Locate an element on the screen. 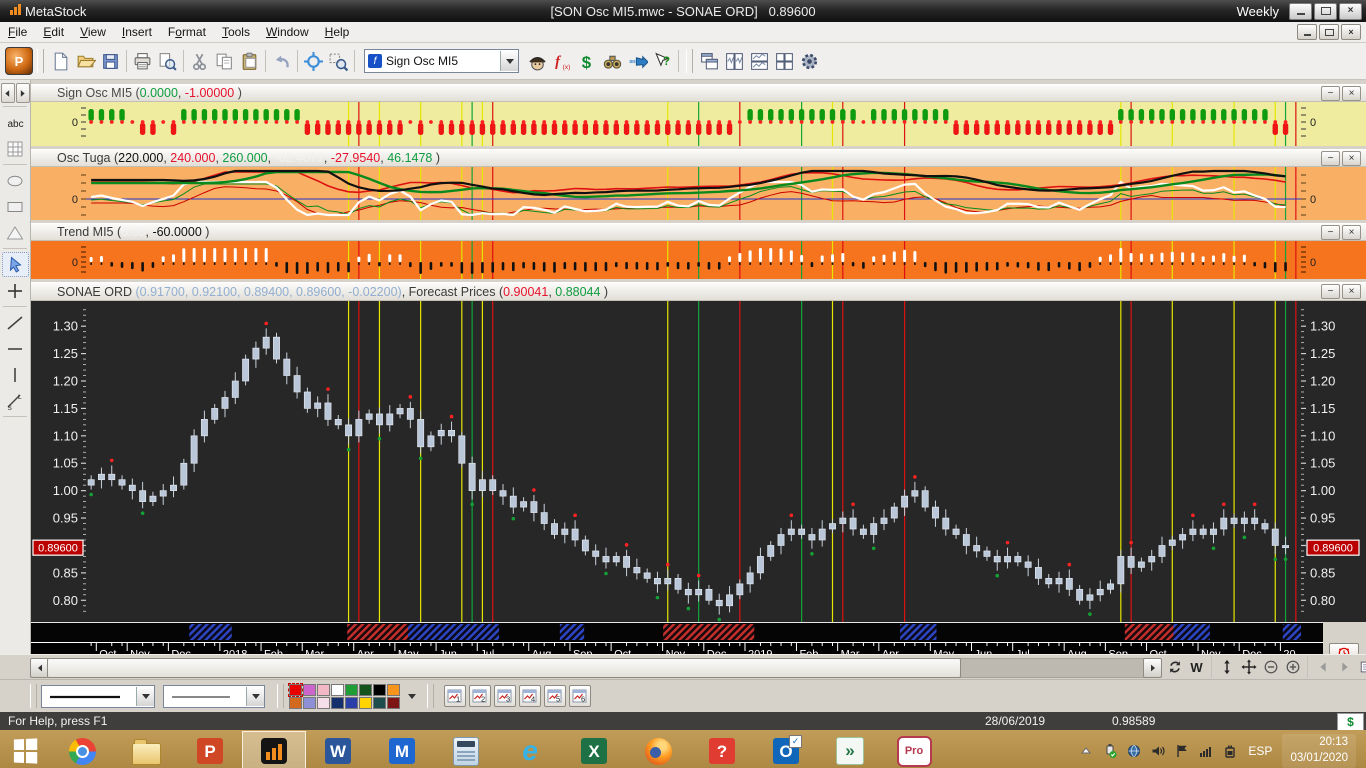 The width and height of the screenshot is (1366, 768). indicator-dropdown: f Sign Osc MI5 is located at coordinates (441, 61).